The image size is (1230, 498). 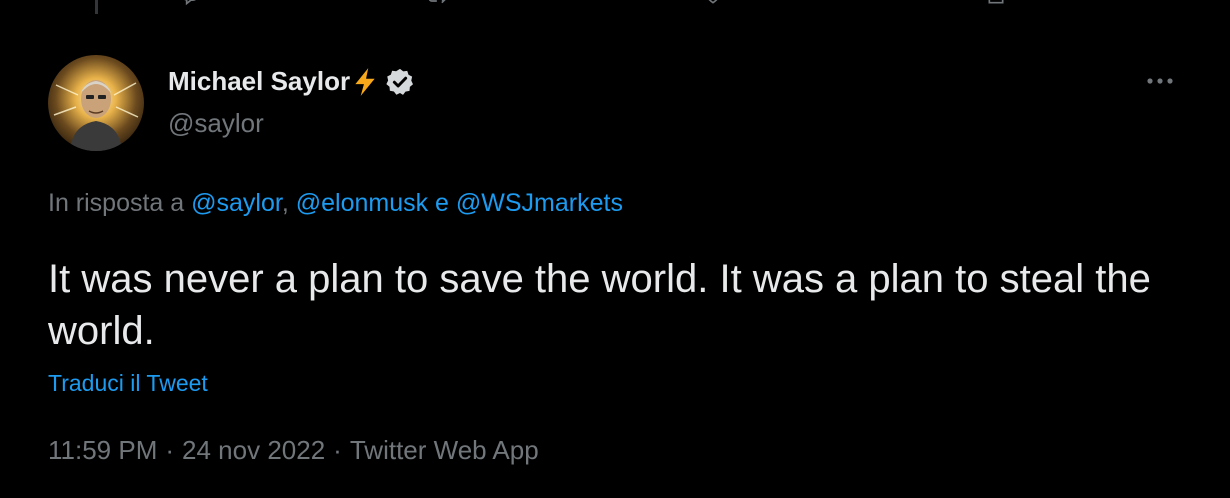 I want to click on tweet-time-link: 11:59 PM, so click(x=102, y=450).